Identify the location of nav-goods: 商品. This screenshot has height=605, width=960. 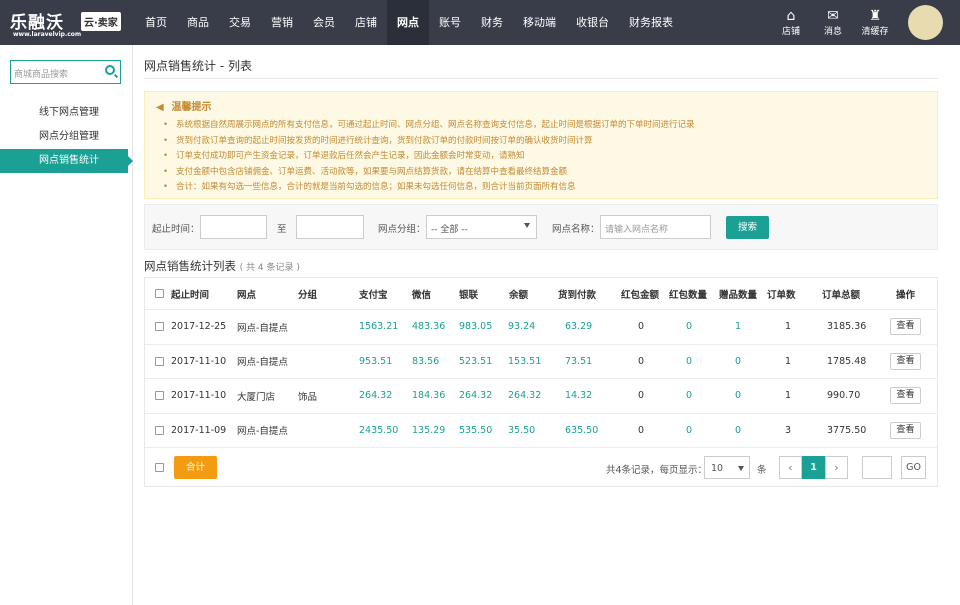
(198, 22).